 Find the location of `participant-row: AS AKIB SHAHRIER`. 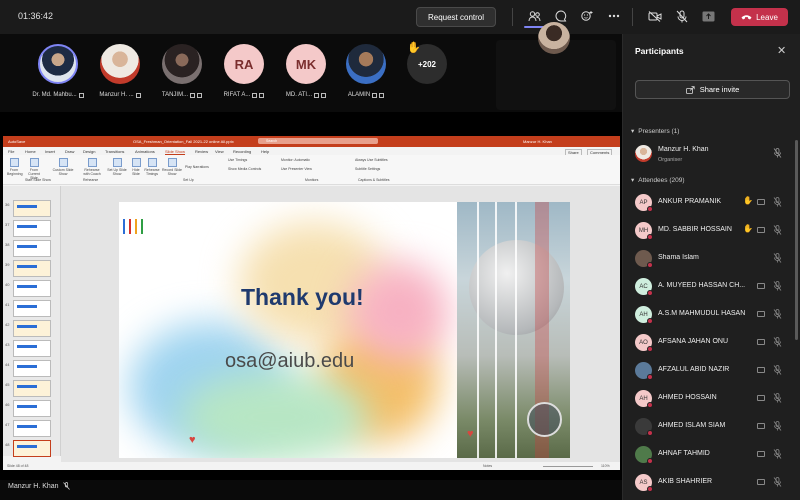

participant-row: AS AKIB SHAHRIER is located at coordinates (714, 482).